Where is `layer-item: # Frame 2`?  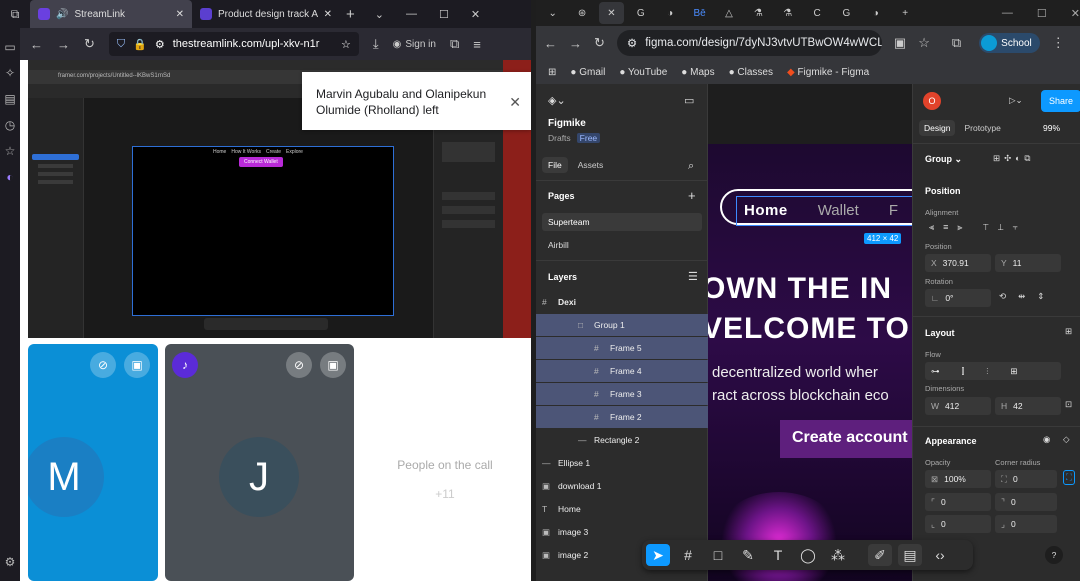 layer-item: # Frame 2 is located at coordinates (622, 417).